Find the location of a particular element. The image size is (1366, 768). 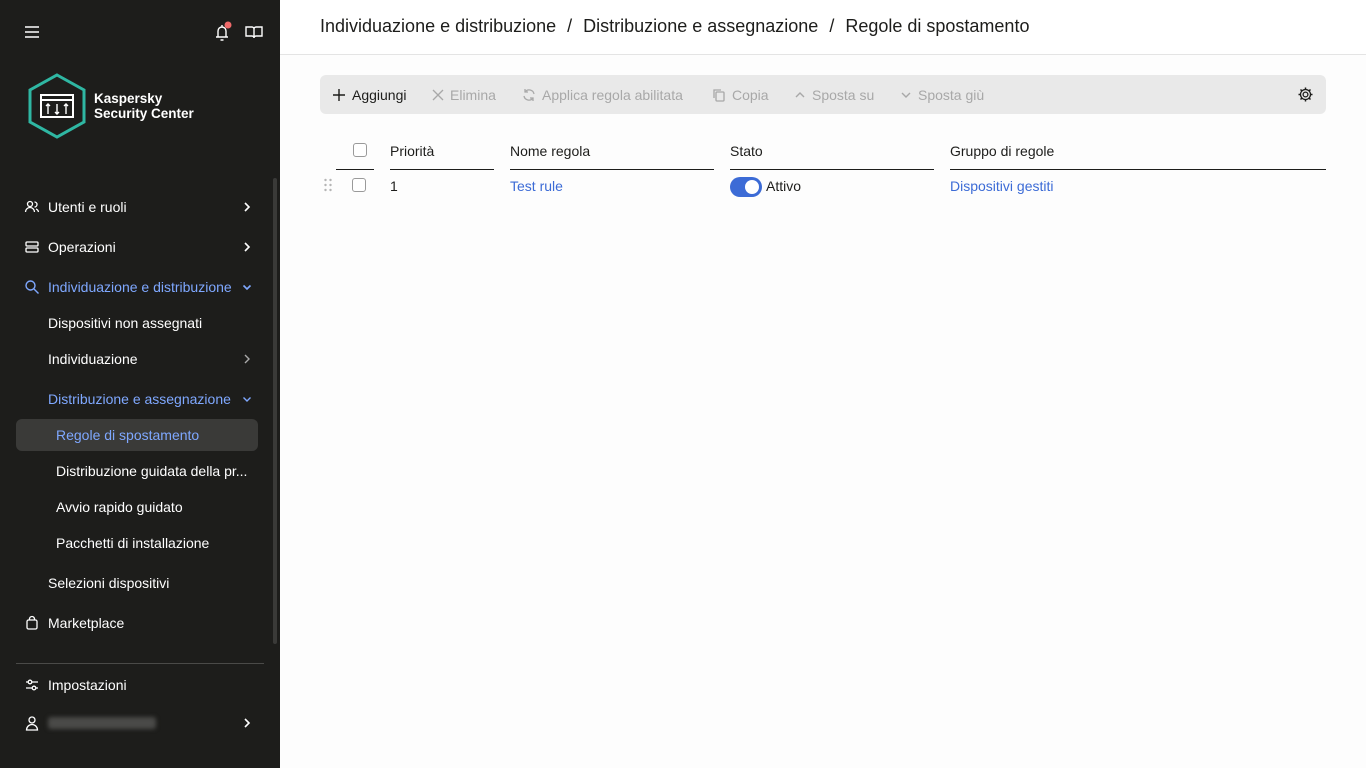

copy-icon is located at coordinates (719, 95).